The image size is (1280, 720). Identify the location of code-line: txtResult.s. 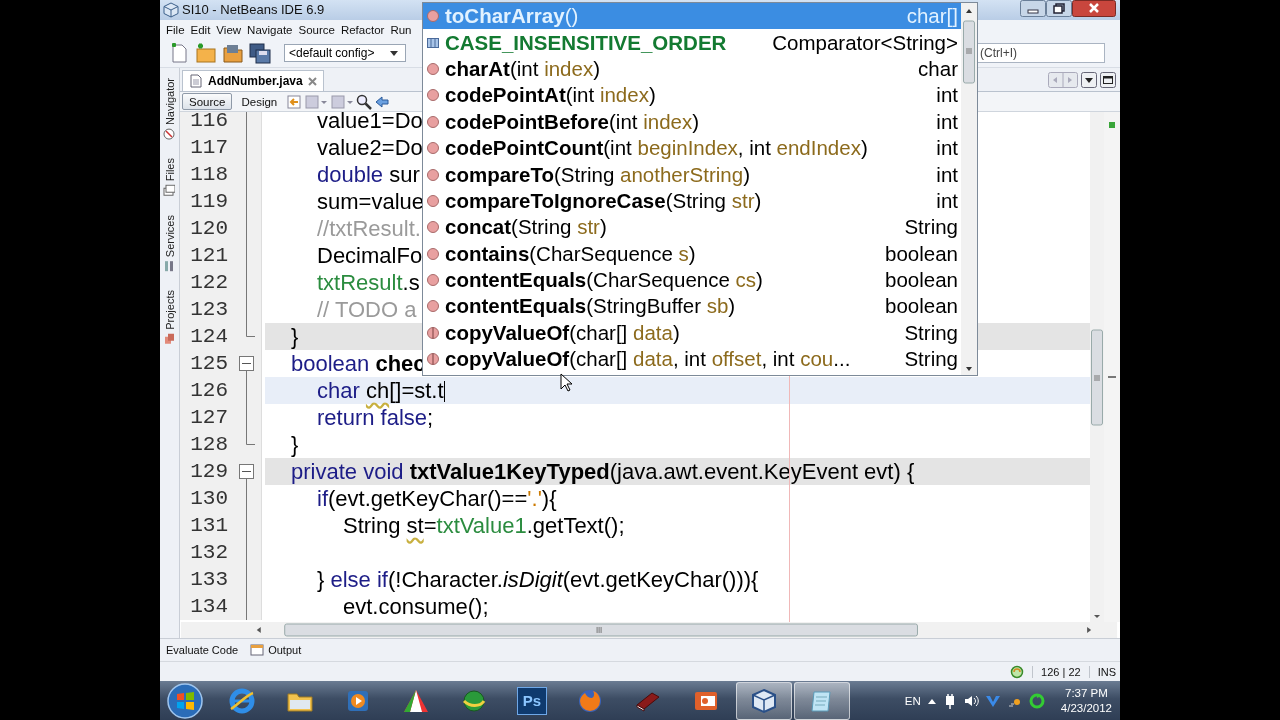
(368, 283).